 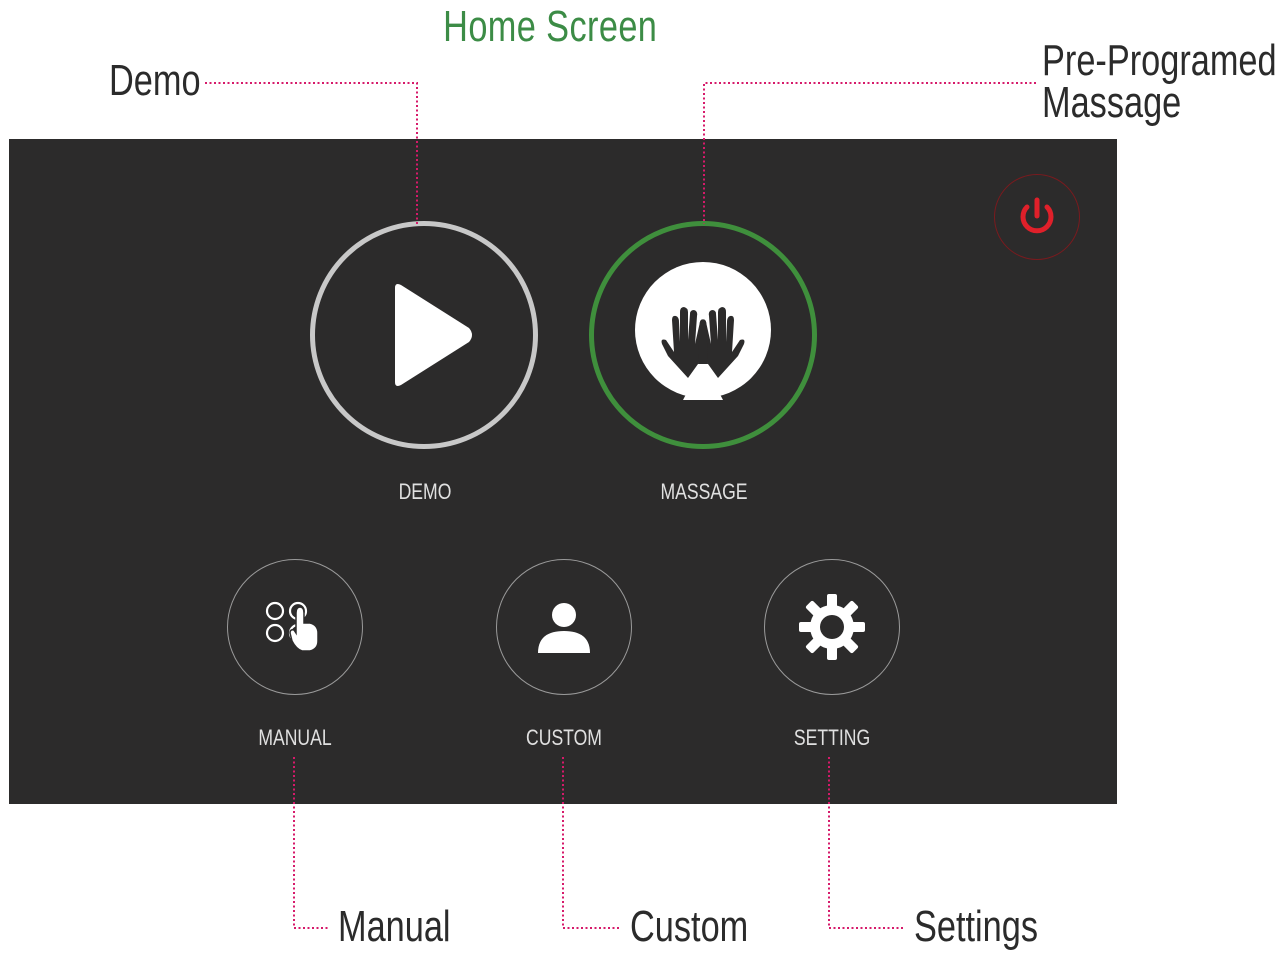 I want to click on massage-button-label: MASSAGE, so click(x=704, y=491).